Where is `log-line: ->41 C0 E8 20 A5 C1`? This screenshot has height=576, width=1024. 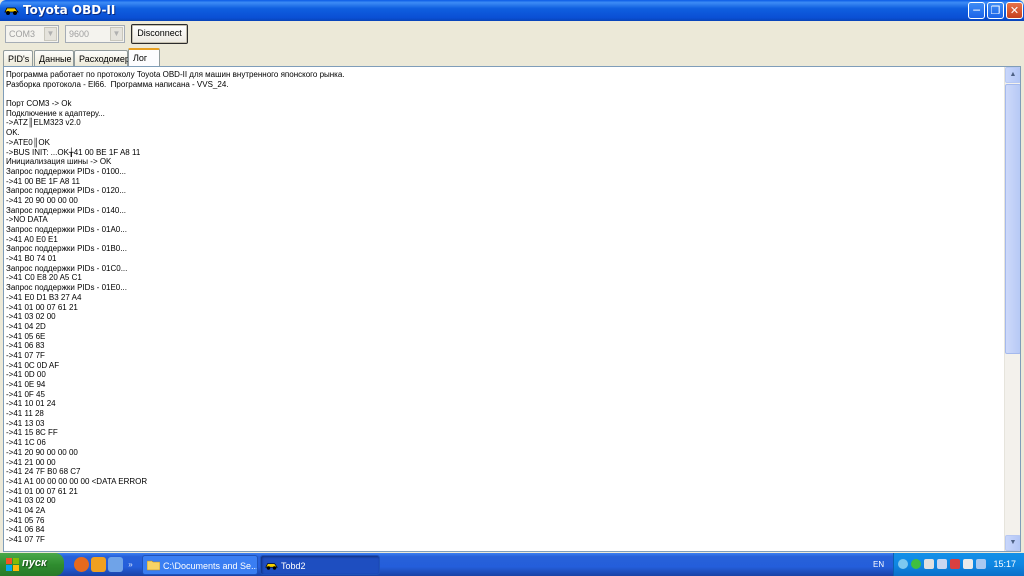
log-line: ->41 C0 E8 20 A5 C1 is located at coordinates (44, 278).